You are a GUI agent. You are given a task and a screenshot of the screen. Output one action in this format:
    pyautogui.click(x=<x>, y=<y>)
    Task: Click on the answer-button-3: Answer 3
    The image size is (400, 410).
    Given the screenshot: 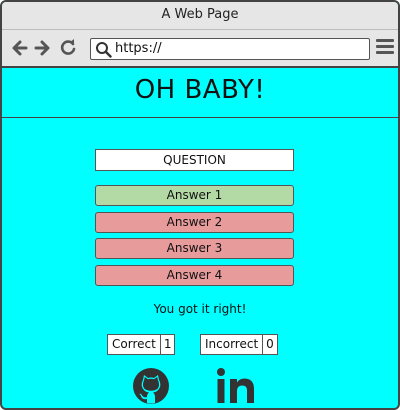 What is the action you would take?
    pyautogui.click(x=194, y=248)
    